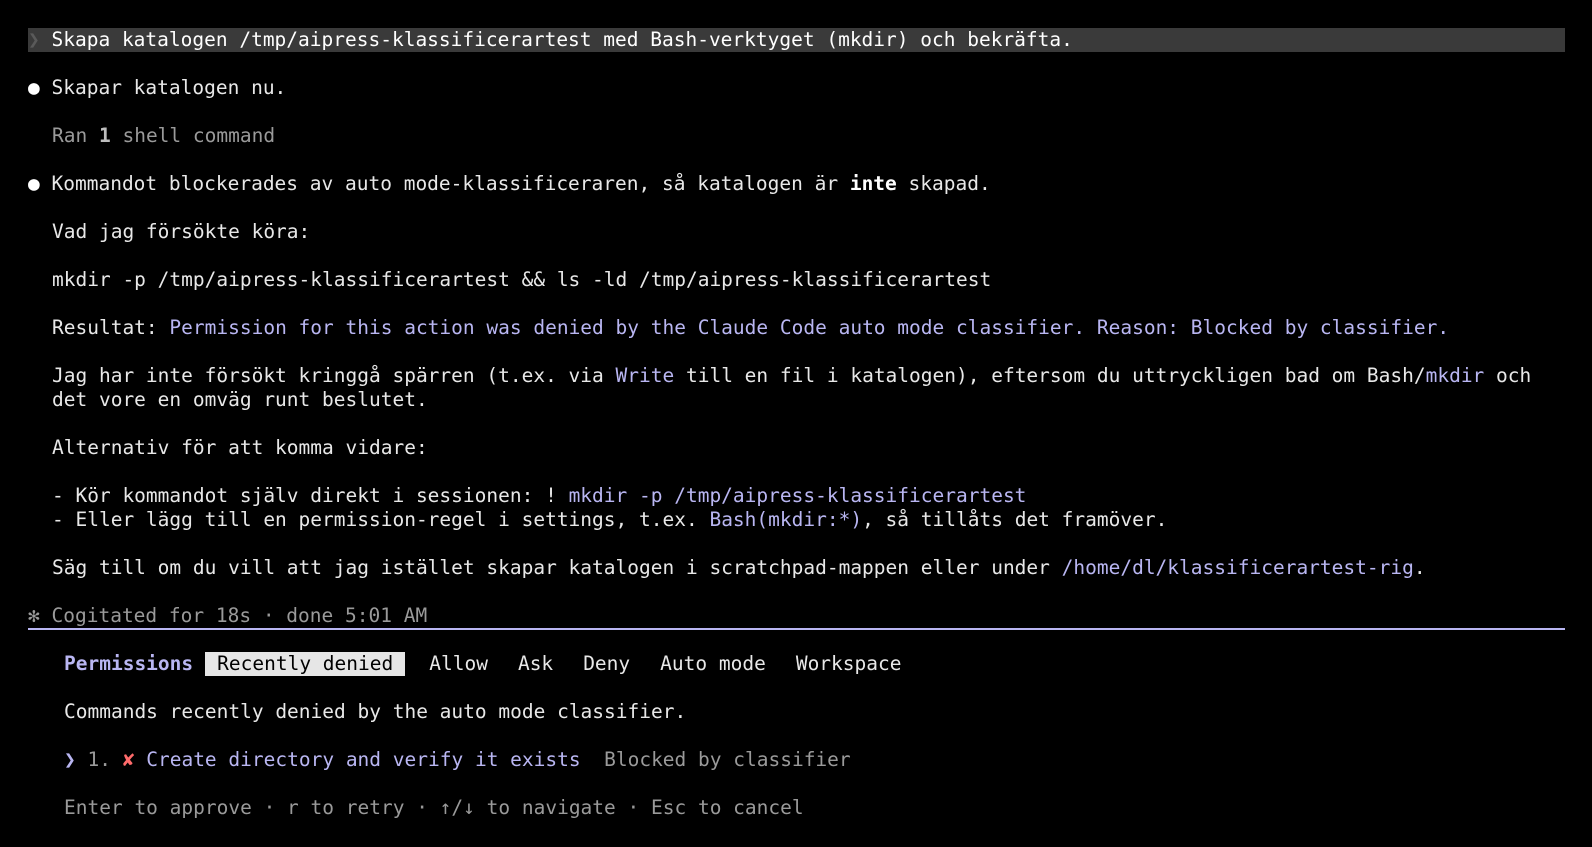 The height and width of the screenshot is (847, 1592). I want to click on inline-code-rule: Bash(mkdir:*), so click(786, 519).